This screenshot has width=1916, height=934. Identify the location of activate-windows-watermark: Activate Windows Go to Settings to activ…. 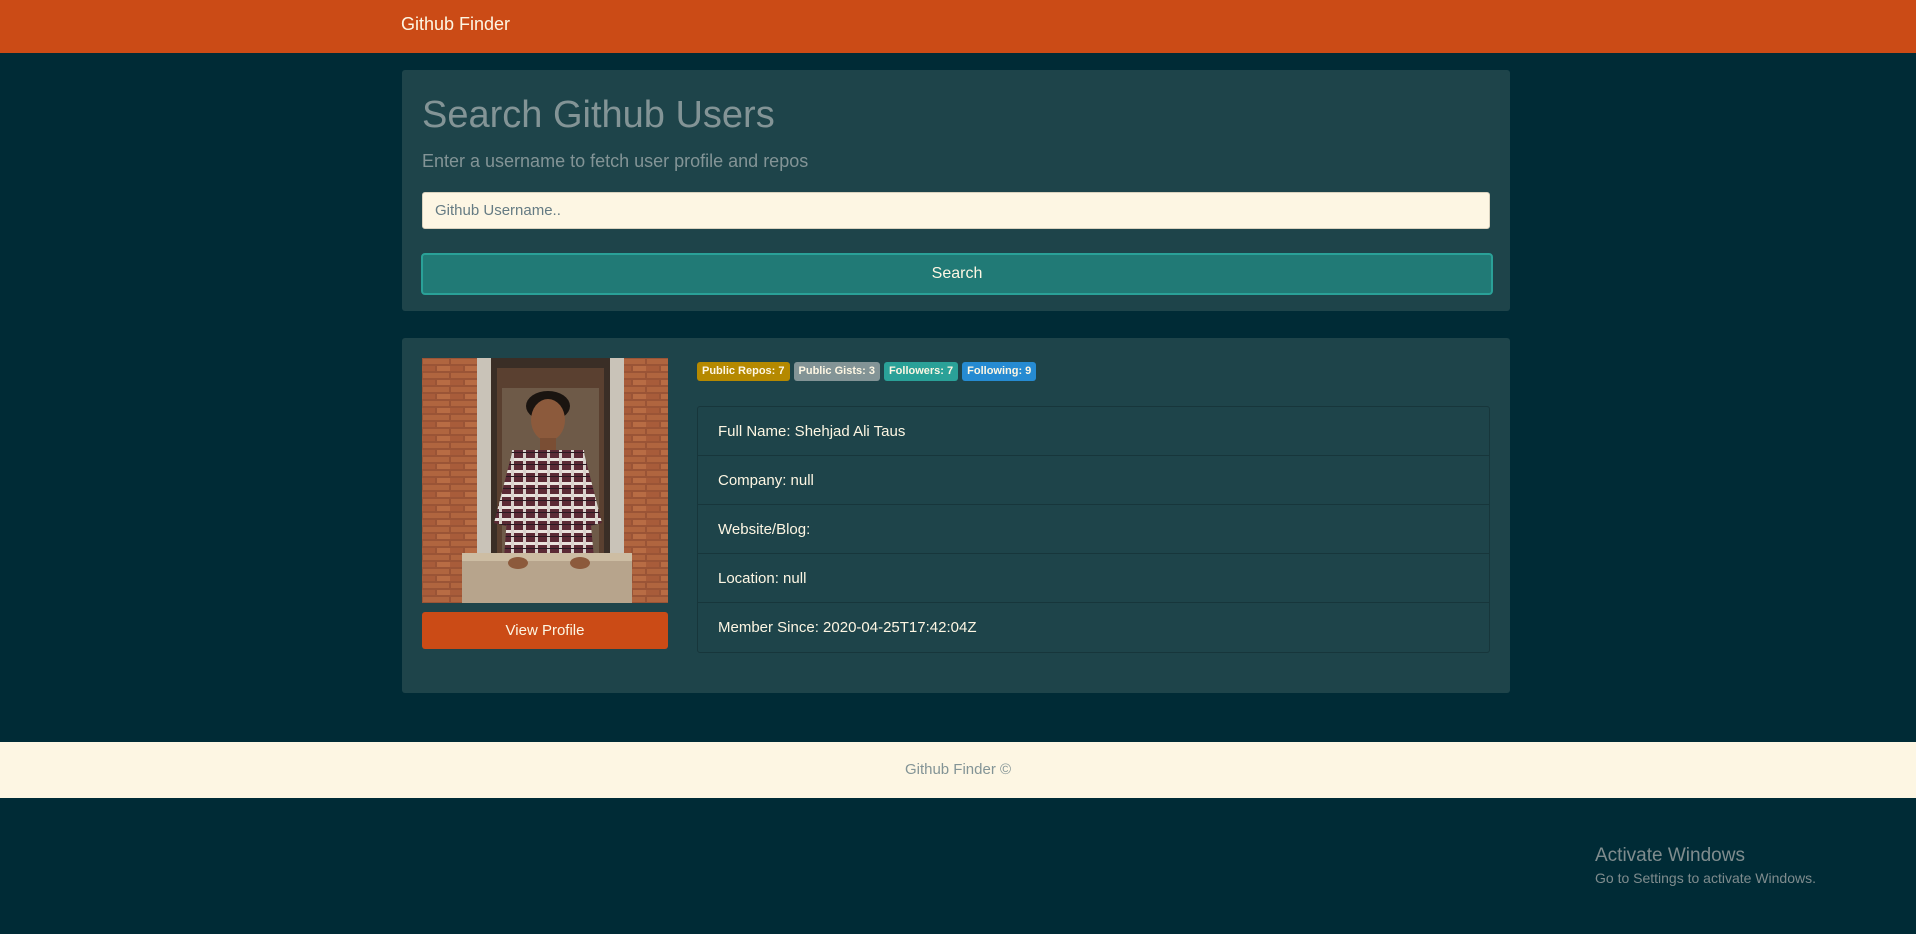
(1705, 865).